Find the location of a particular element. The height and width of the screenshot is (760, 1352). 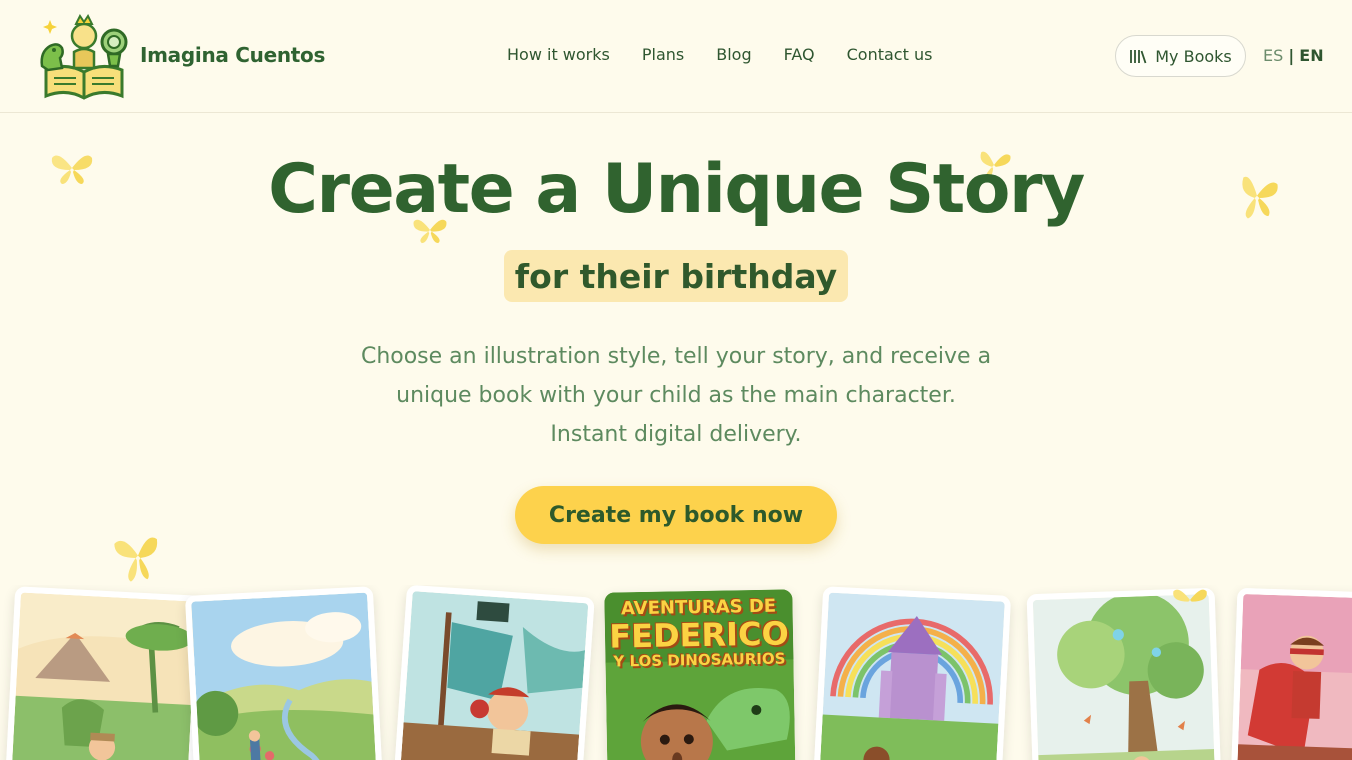

nav-plans: Plans is located at coordinates (663, 54).